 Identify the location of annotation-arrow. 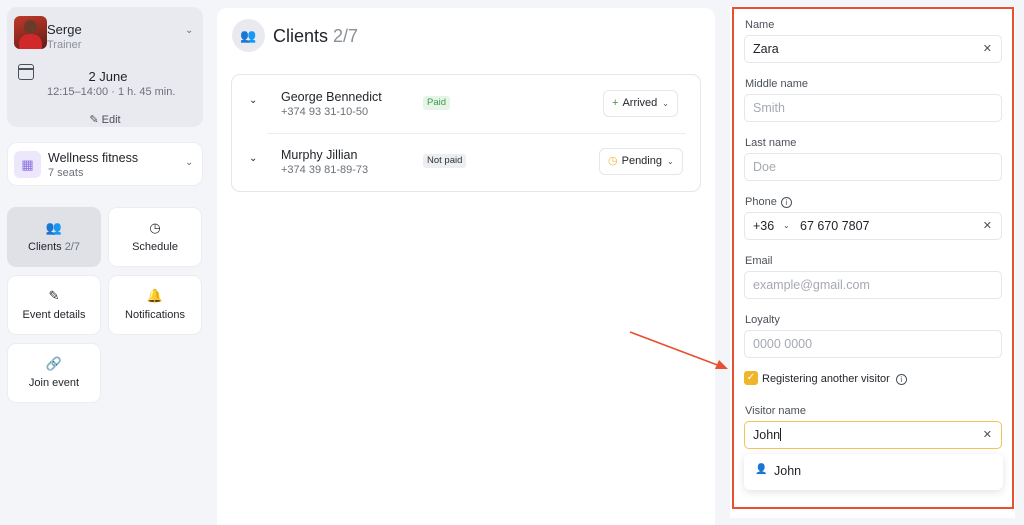
(678, 350).